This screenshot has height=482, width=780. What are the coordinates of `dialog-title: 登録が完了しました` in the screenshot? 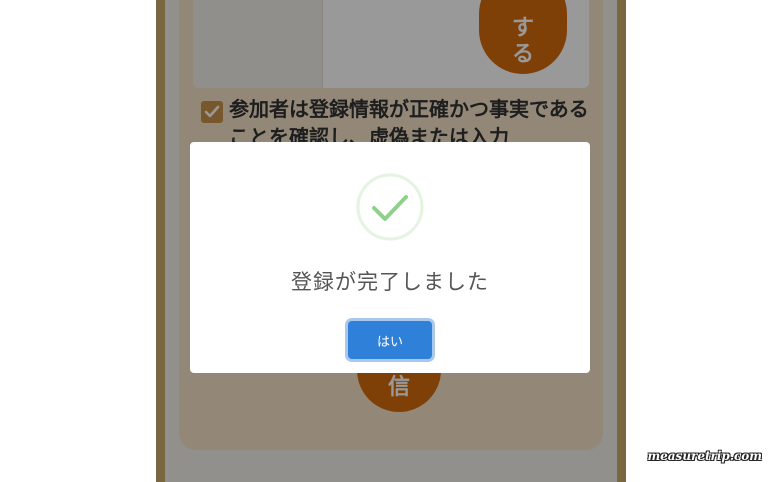 It's located at (390, 282).